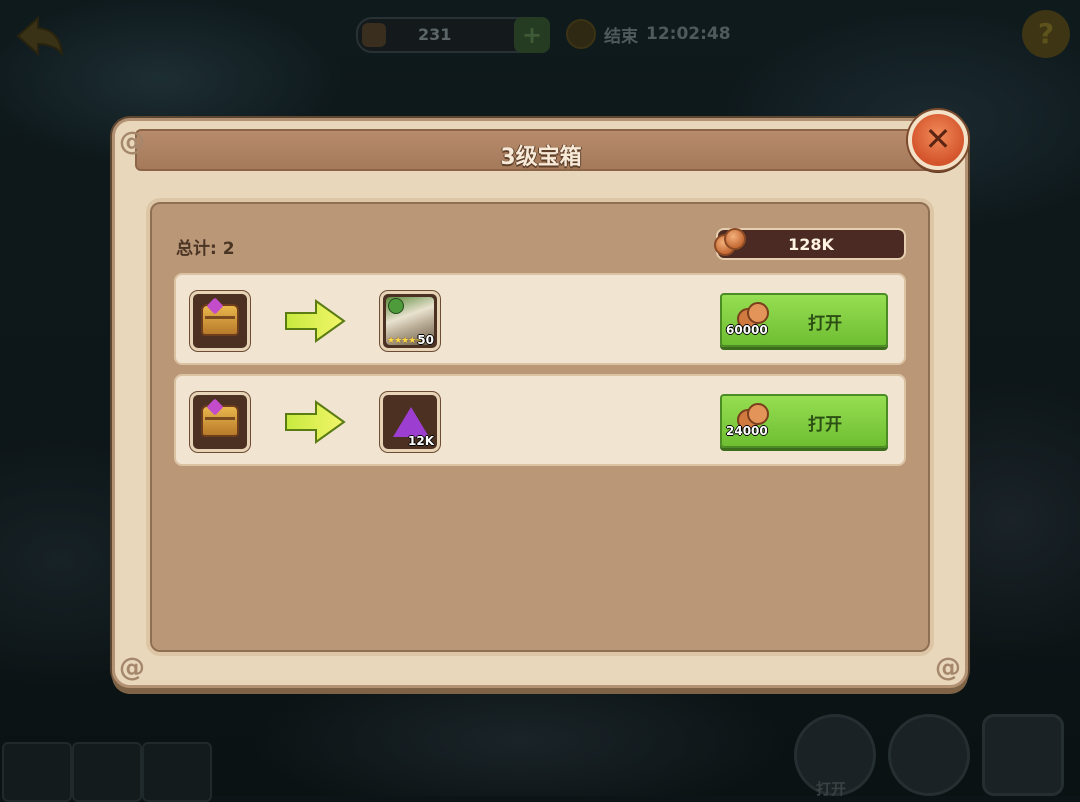 The width and height of the screenshot is (1080, 802). What do you see at coordinates (688, 34) in the screenshot?
I see `timer-value: 12:02:48` at bounding box center [688, 34].